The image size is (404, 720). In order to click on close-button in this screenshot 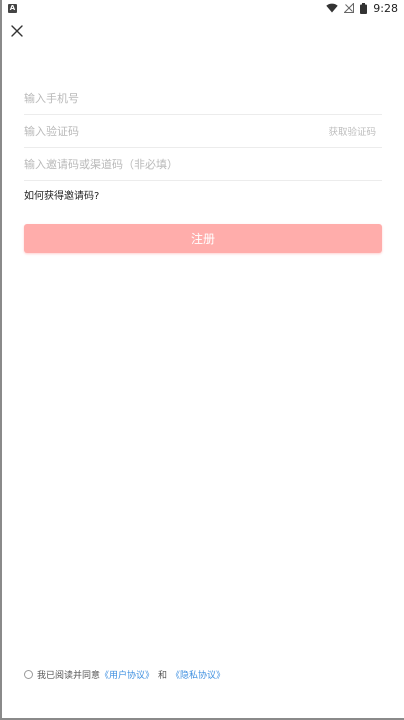, I will do `click(17, 31)`.